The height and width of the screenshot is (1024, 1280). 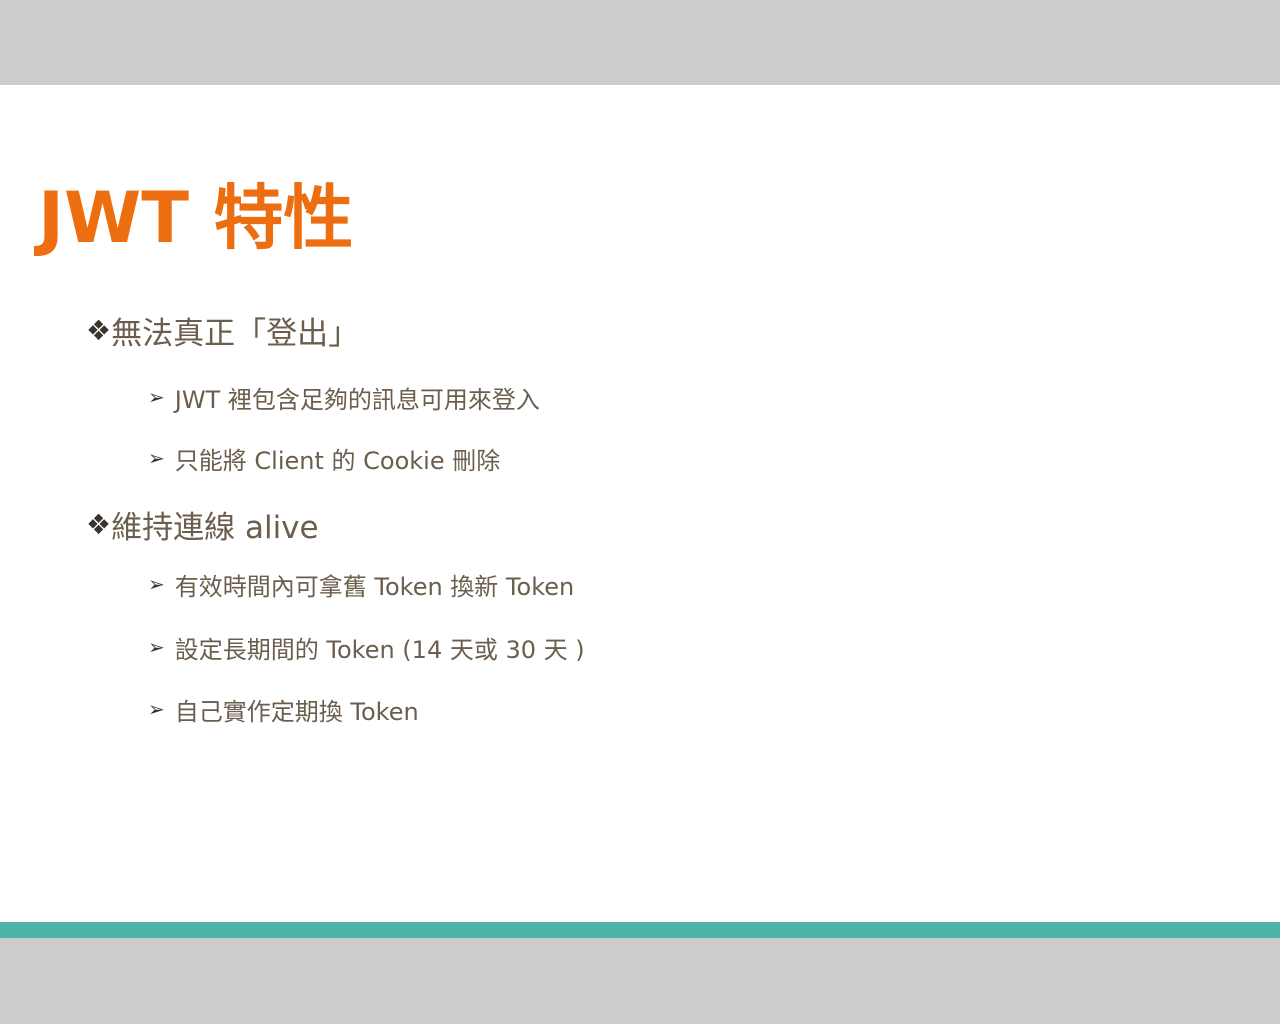 I want to click on bullet-level2-item: ➢ 有效時間內可拿舊 Token 換新 Token, so click(x=361, y=584).